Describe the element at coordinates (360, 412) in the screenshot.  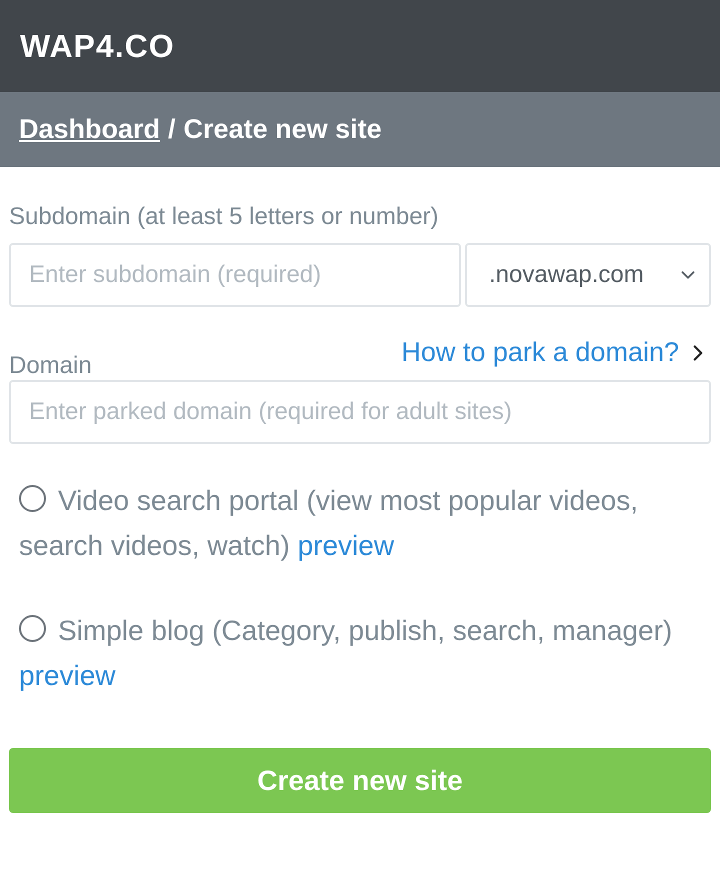
I see `domain-input: Enter parked domain (required for adult sites)` at that location.